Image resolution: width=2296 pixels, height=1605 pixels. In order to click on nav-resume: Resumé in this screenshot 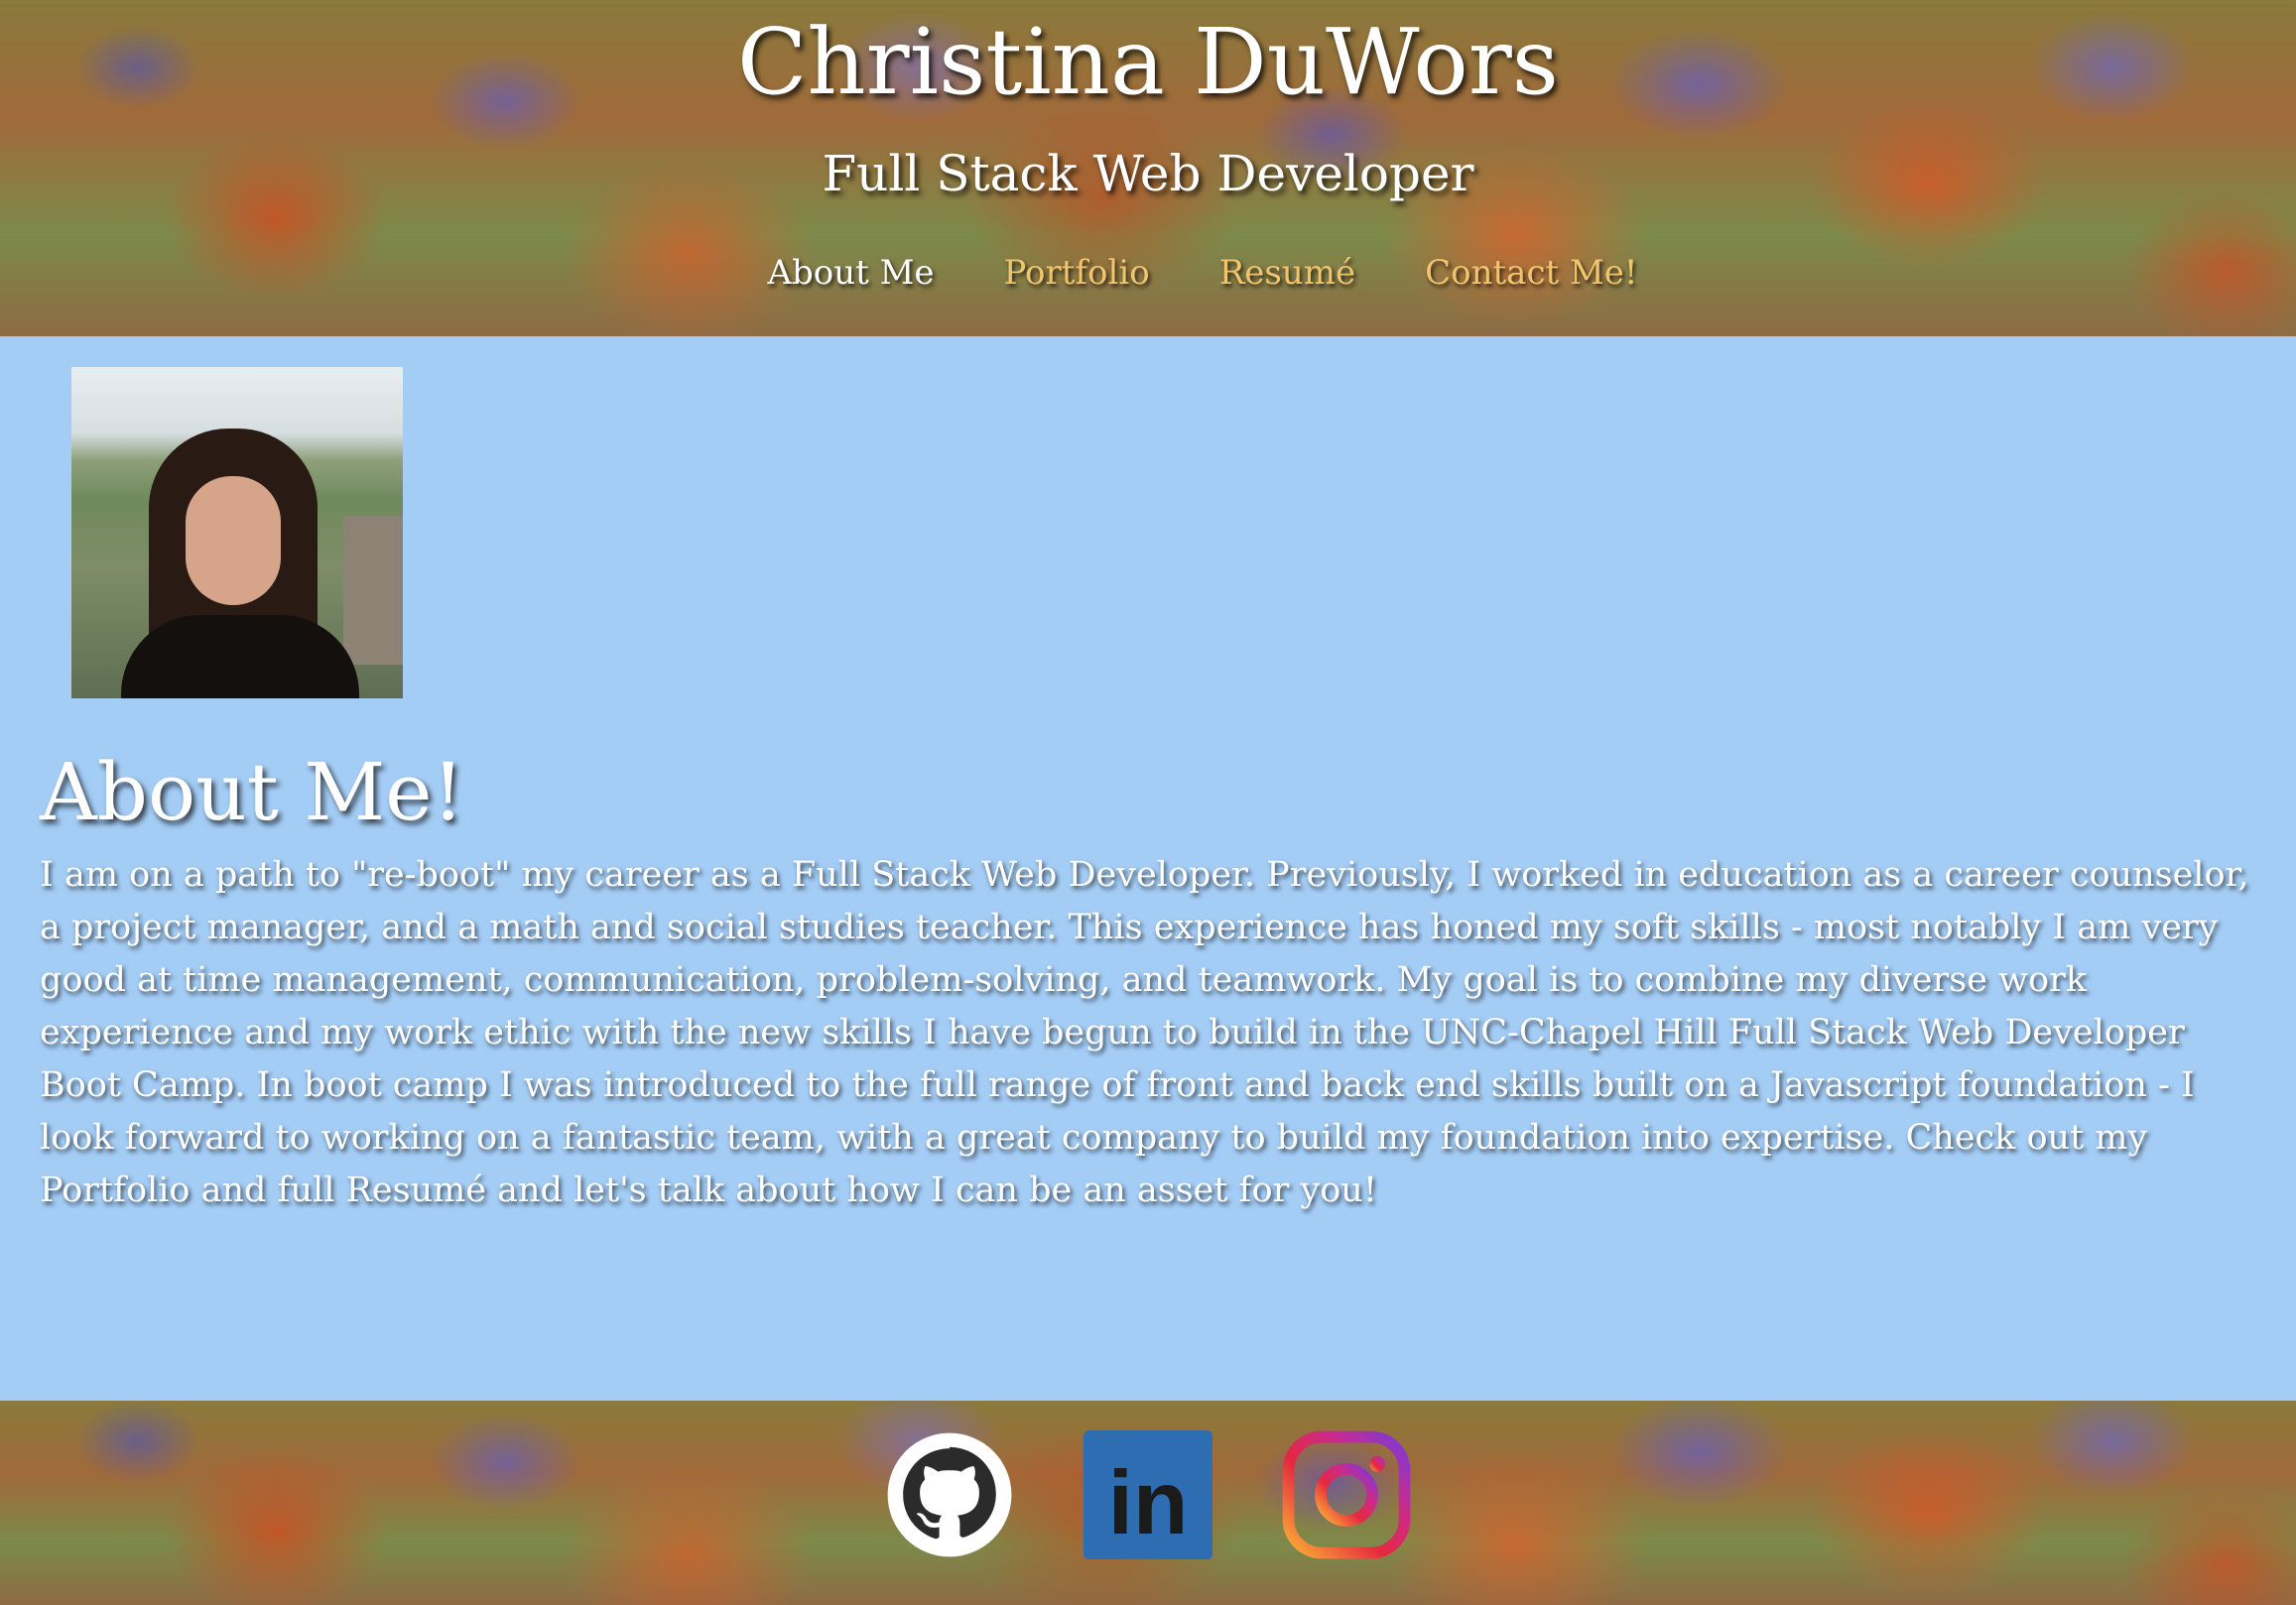, I will do `click(1287, 273)`.